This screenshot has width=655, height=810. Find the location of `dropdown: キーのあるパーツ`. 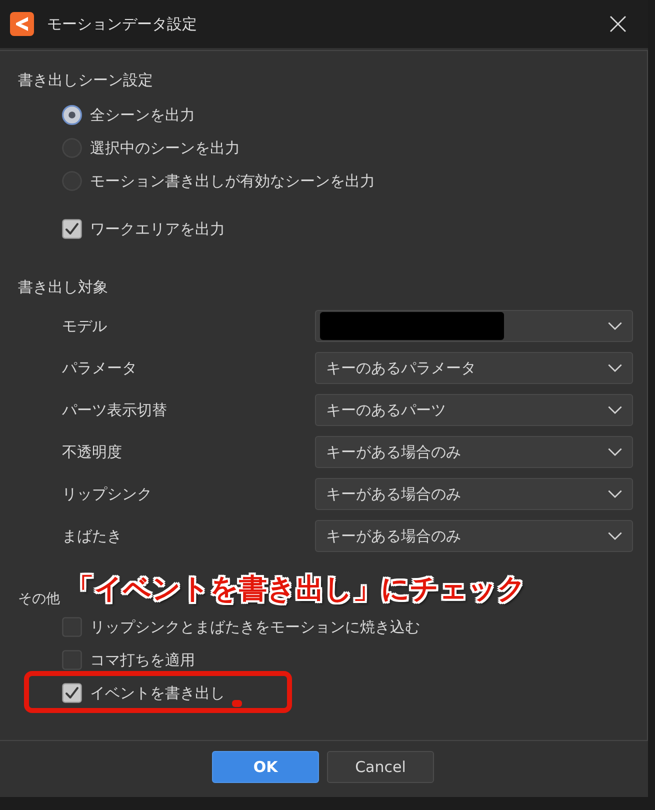

dropdown: キーのあるパーツ is located at coordinates (474, 410).